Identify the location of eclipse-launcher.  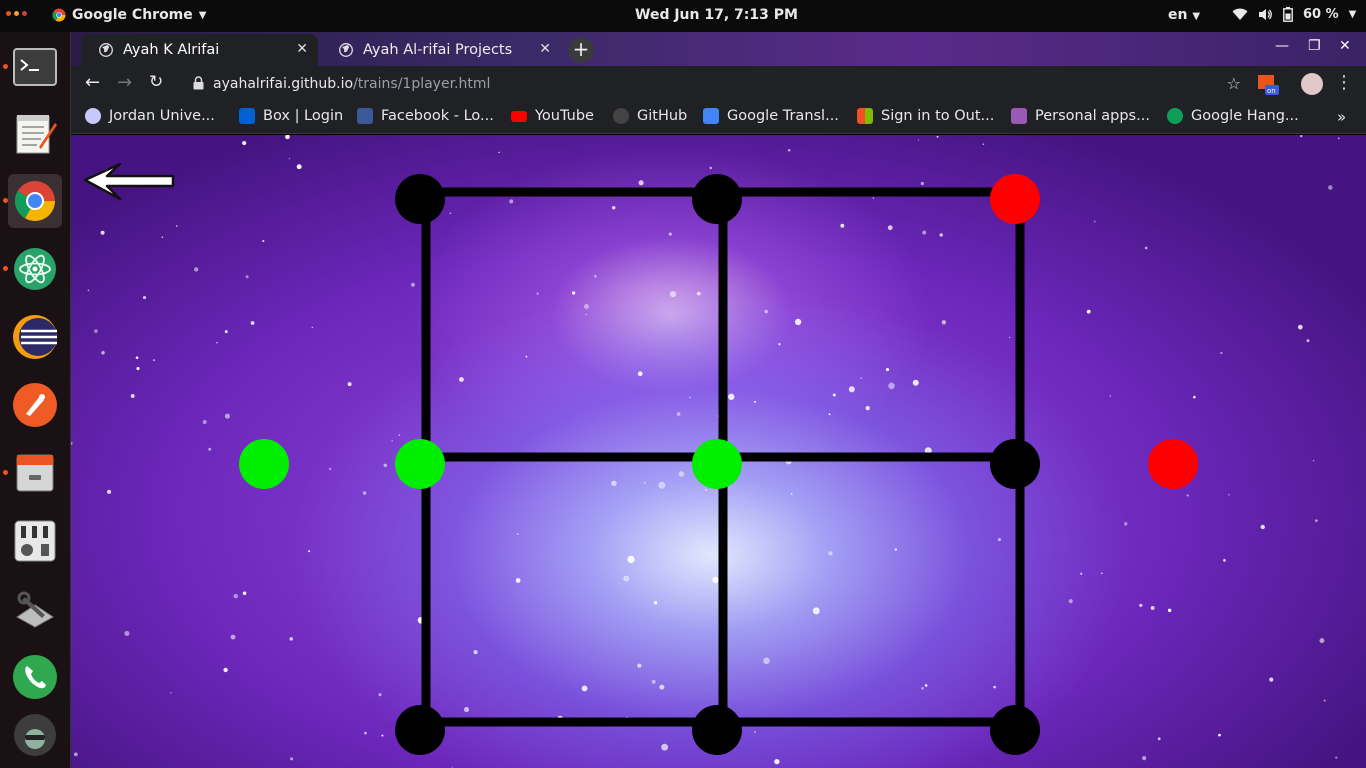
(35, 337).